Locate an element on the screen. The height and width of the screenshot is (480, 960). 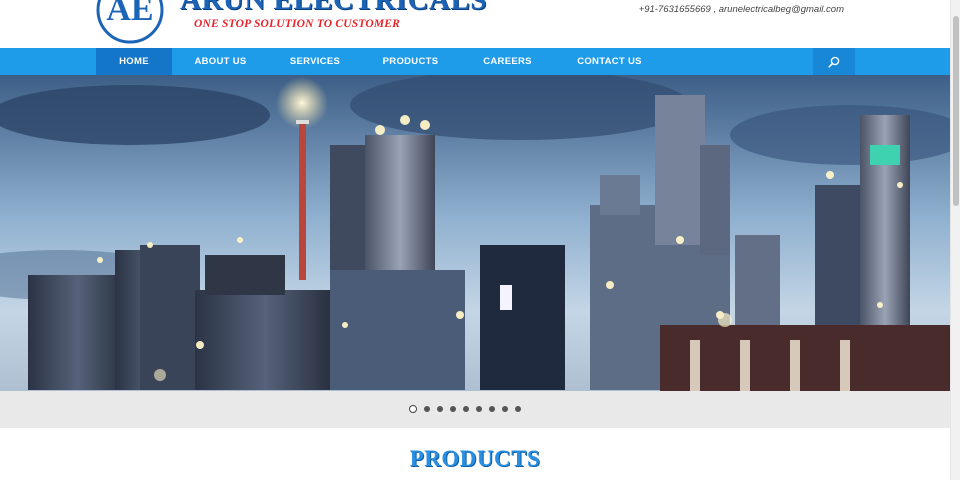
nav-item-contact-us: CONTACT US is located at coordinates (609, 61).